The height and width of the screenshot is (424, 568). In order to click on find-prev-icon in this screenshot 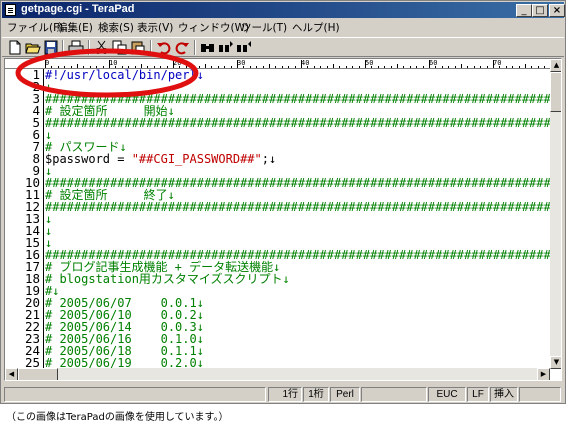, I will do `click(244, 47)`.